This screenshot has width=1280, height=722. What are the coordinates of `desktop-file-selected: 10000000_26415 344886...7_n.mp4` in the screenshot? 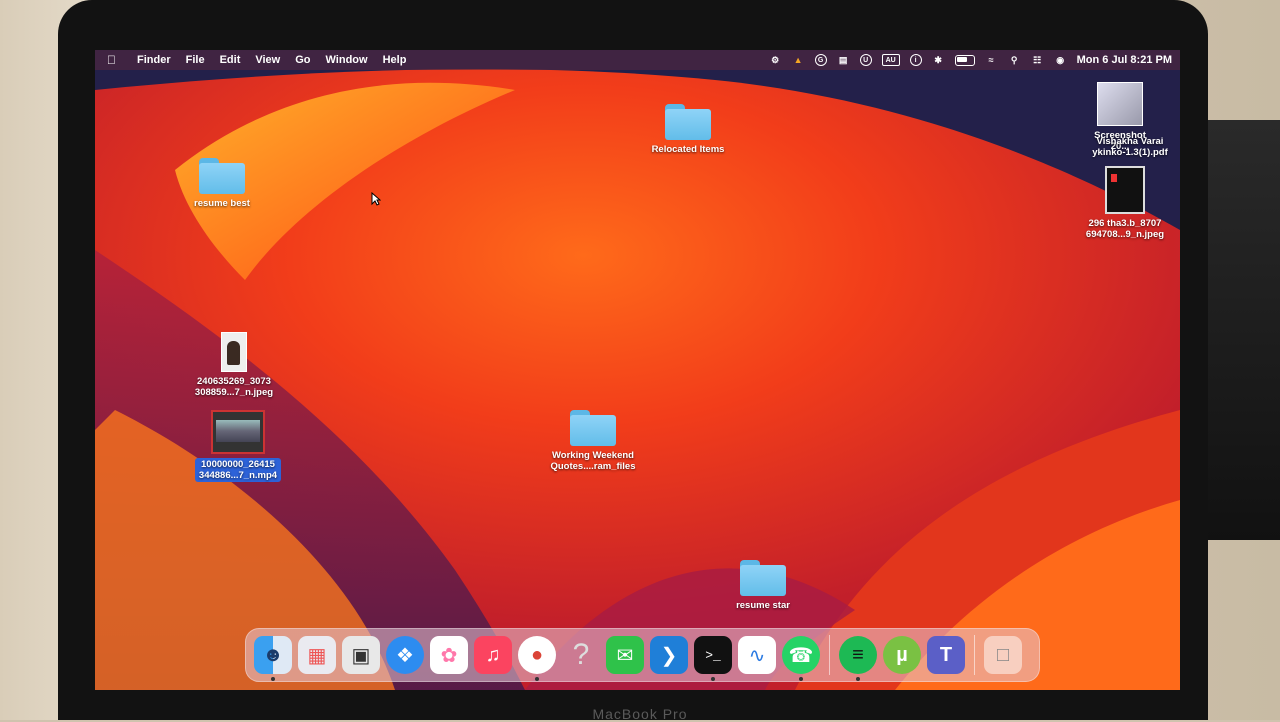 It's located at (238, 446).